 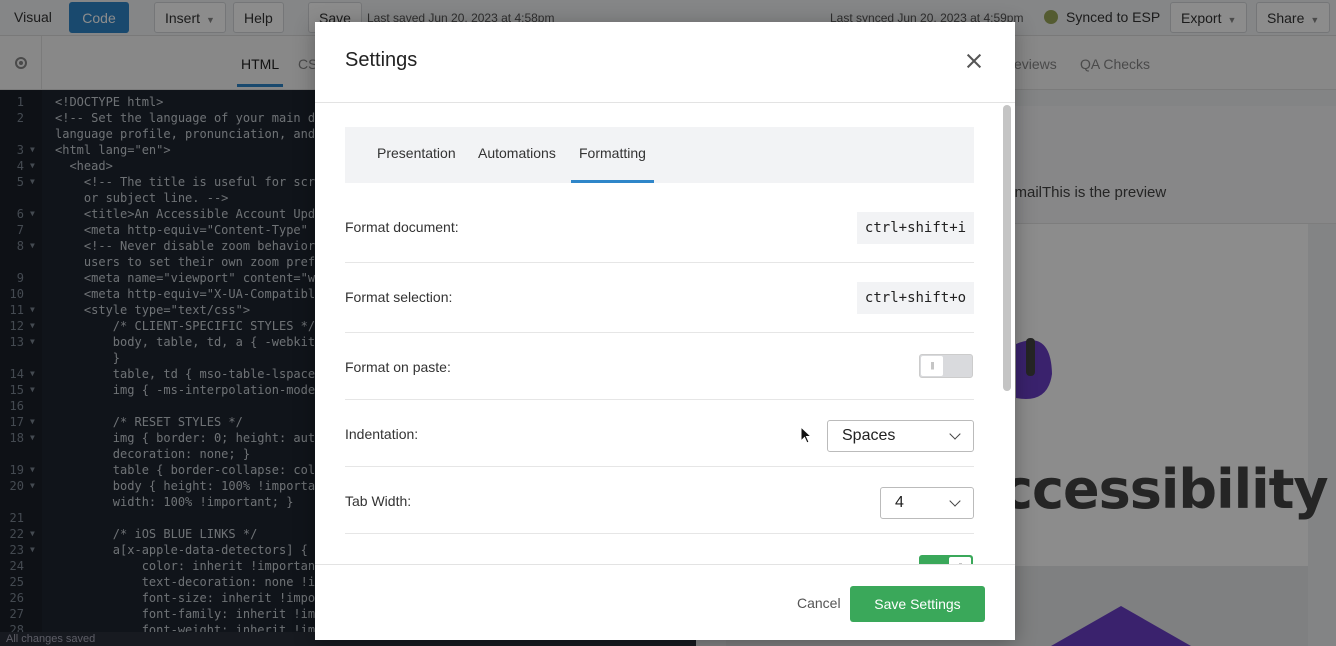 What do you see at coordinates (398, 367) in the screenshot?
I see `format-on-paste-label: Format on paste:` at bounding box center [398, 367].